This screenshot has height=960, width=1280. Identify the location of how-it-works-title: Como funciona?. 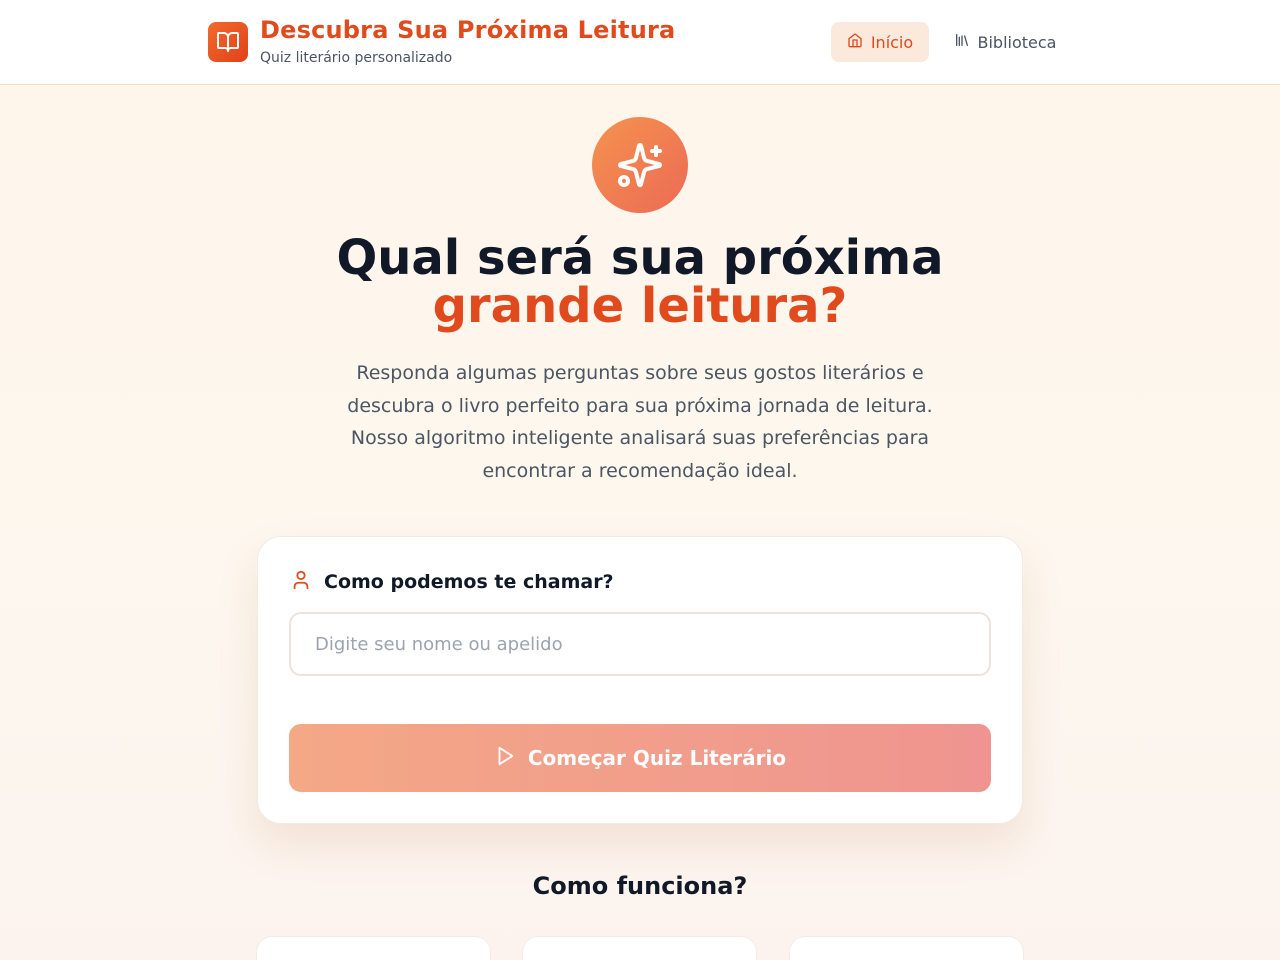
(640, 886).